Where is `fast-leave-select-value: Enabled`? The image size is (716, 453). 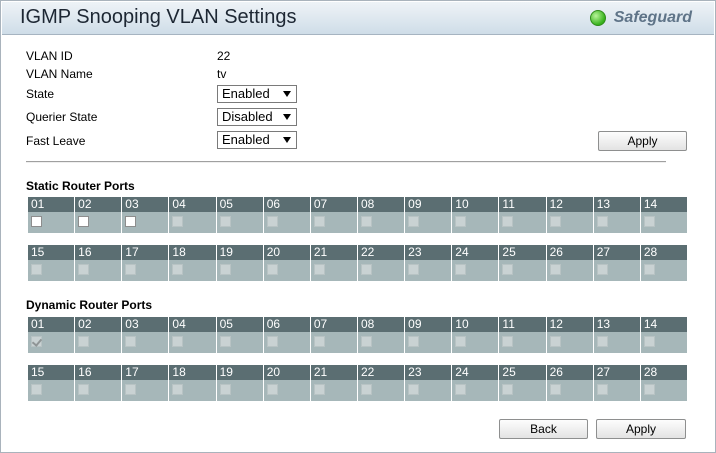 fast-leave-select-value: Enabled is located at coordinates (246, 139).